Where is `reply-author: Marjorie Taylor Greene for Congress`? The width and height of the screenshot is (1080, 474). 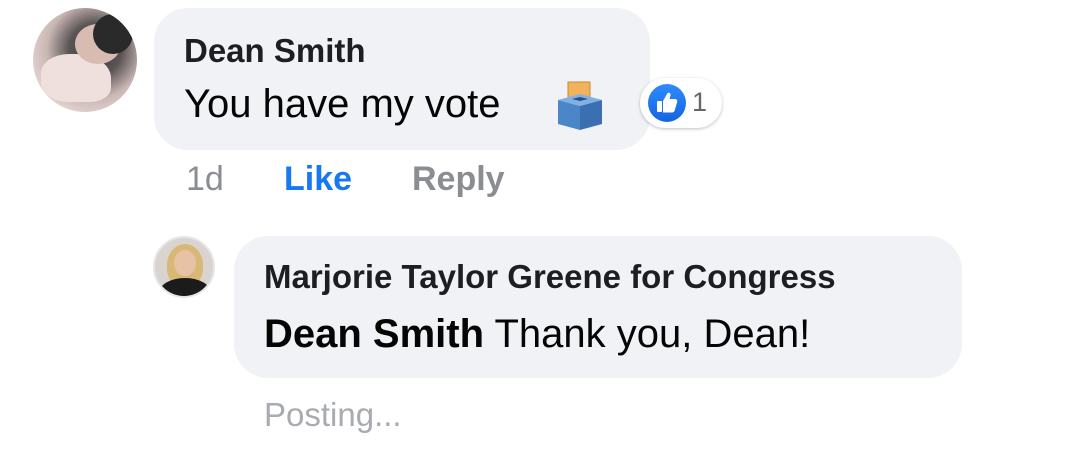 reply-author: Marjorie Taylor Greene for Congress is located at coordinates (550, 277).